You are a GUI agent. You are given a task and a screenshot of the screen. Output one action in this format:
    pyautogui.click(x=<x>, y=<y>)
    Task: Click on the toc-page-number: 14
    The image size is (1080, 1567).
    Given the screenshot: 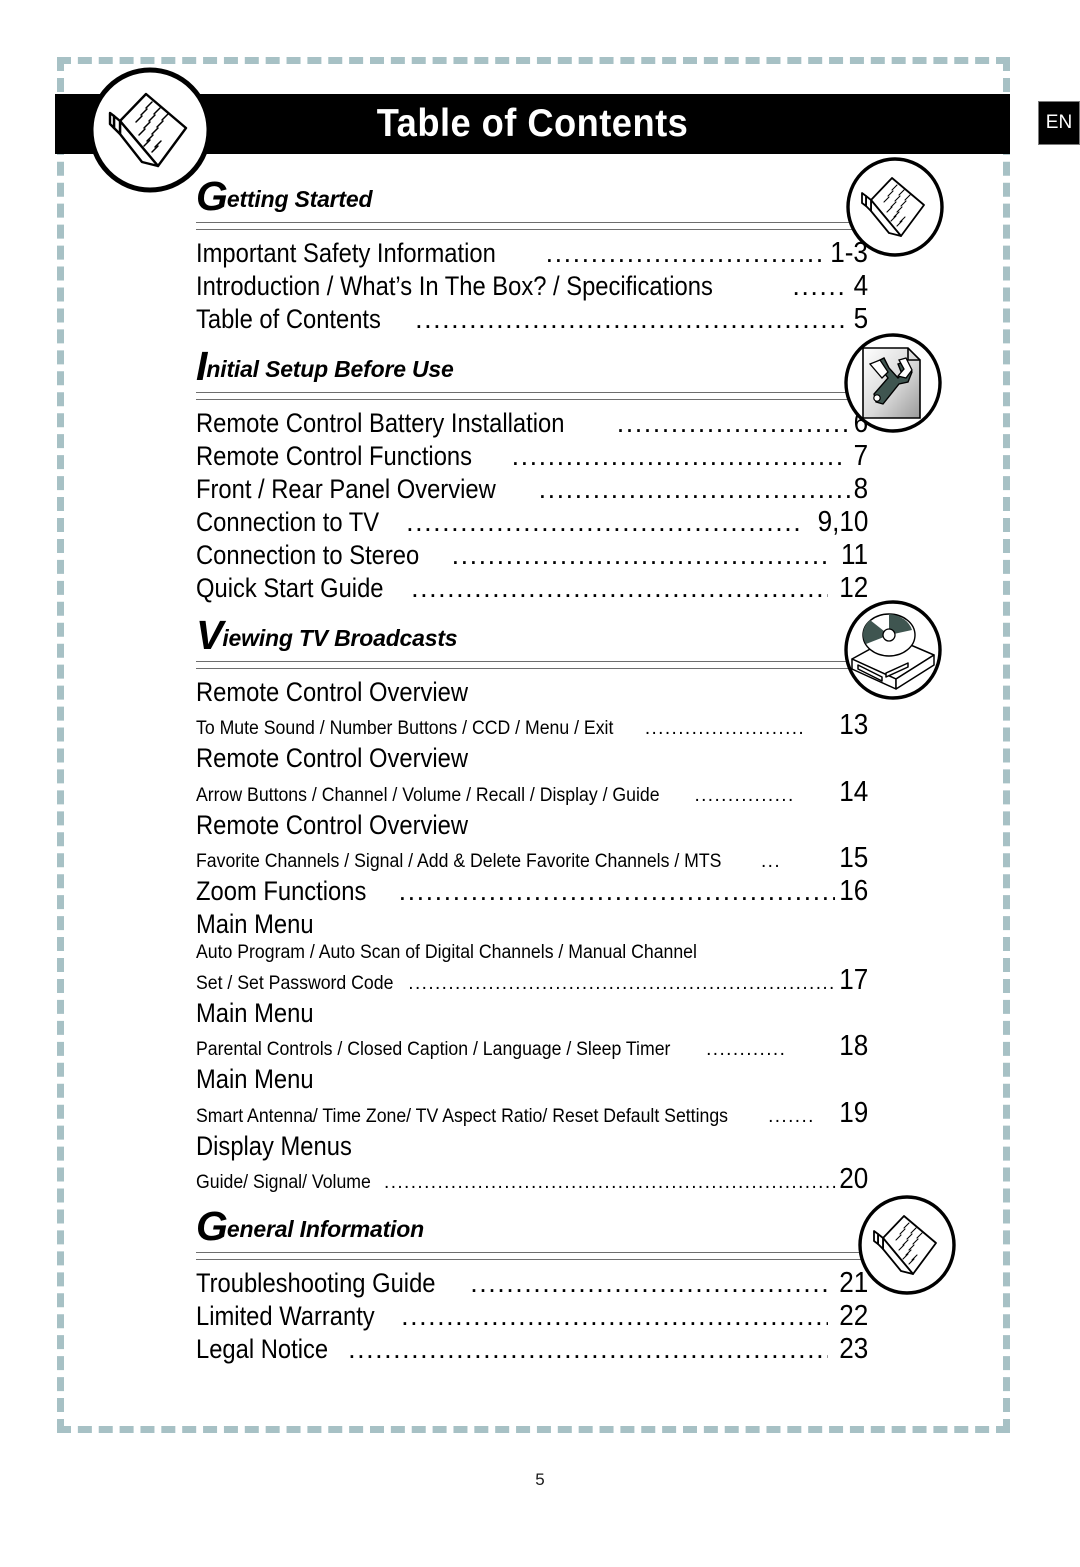 What is the action you would take?
    pyautogui.click(x=853, y=791)
    